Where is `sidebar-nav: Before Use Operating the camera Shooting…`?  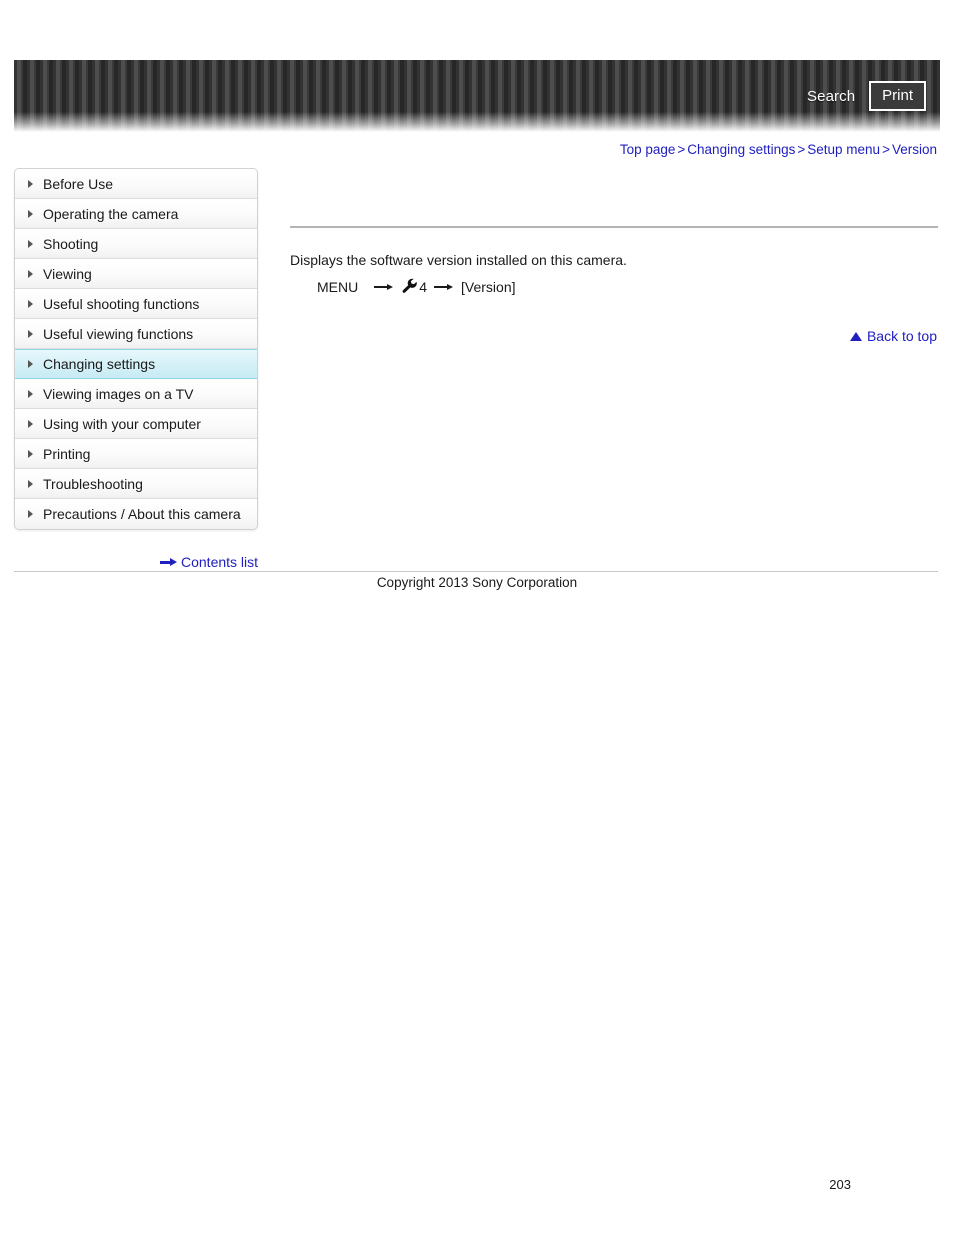
sidebar-nav: Before Use Operating the camera Shooting… is located at coordinates (136, 349).